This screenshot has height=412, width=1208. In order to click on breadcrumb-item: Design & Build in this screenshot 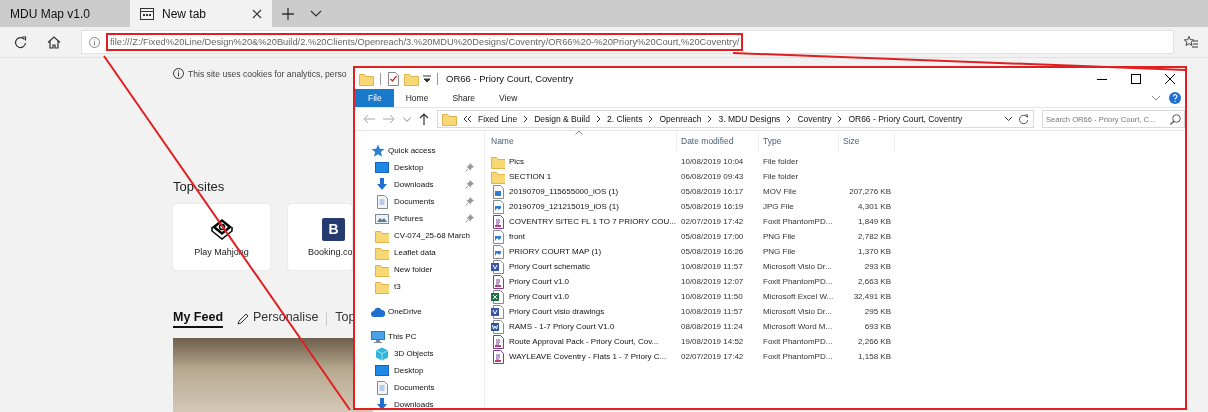, I will do `click(562, 119)`.